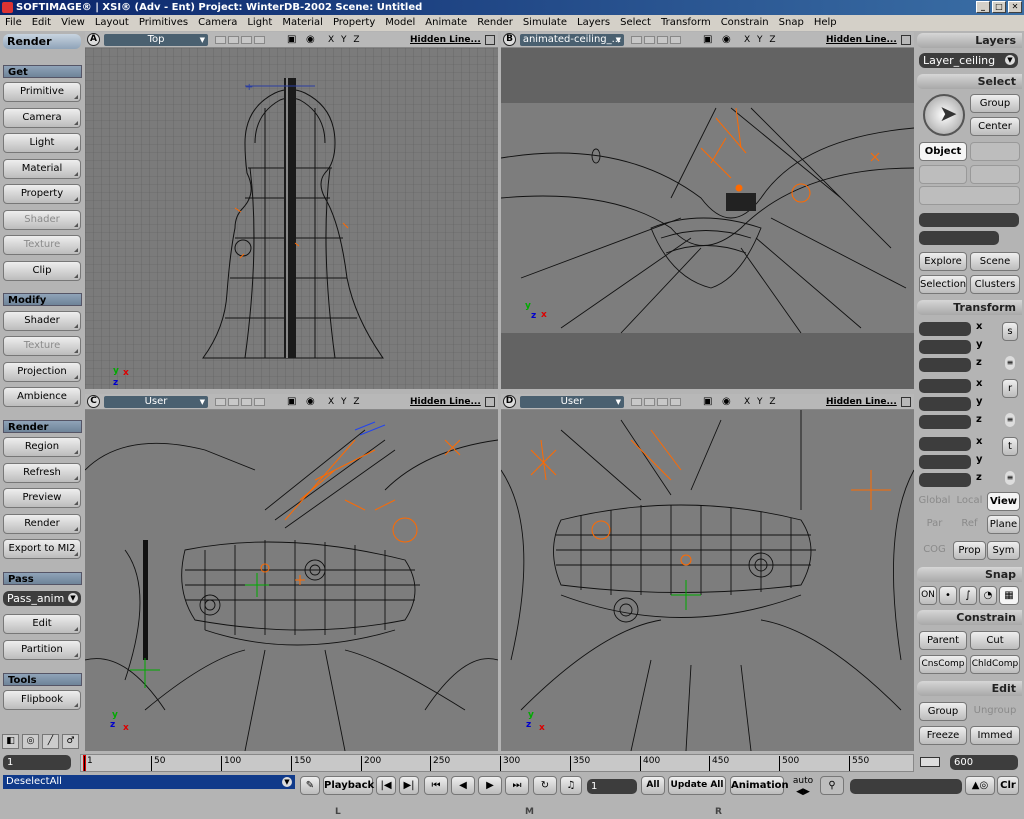  I want to click on all-button: All, so click(653, 785).